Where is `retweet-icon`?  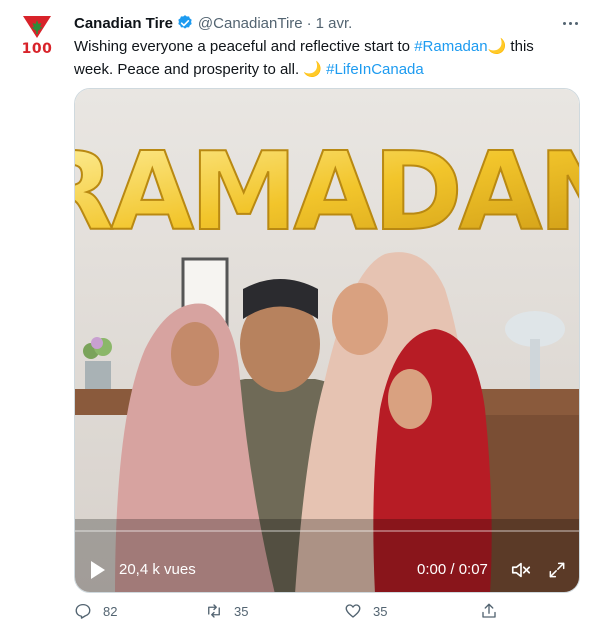 retweet-icon is located at coordinates (214, 611).